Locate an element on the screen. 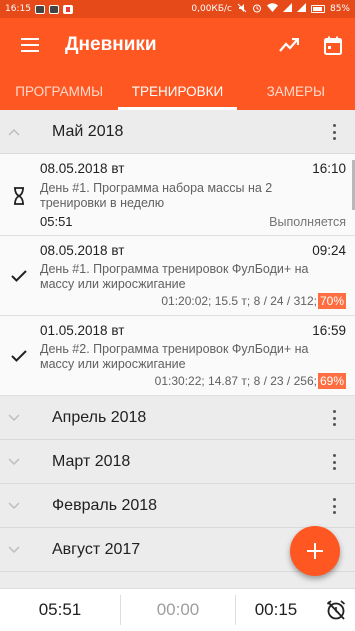 This screenshot has width=355, height=631. entry-date: 01.05.2018 вт is located at coordinates (82, 330).